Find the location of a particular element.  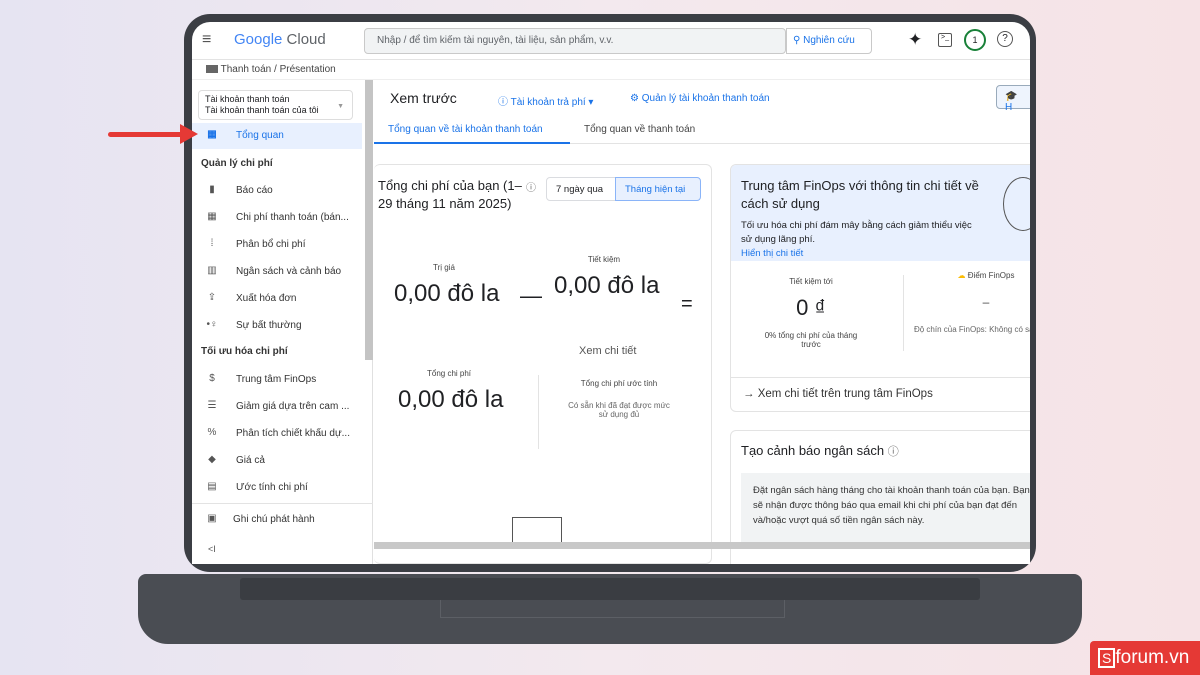

calculator-icon: ▤ is located at coordinates (212, 486).